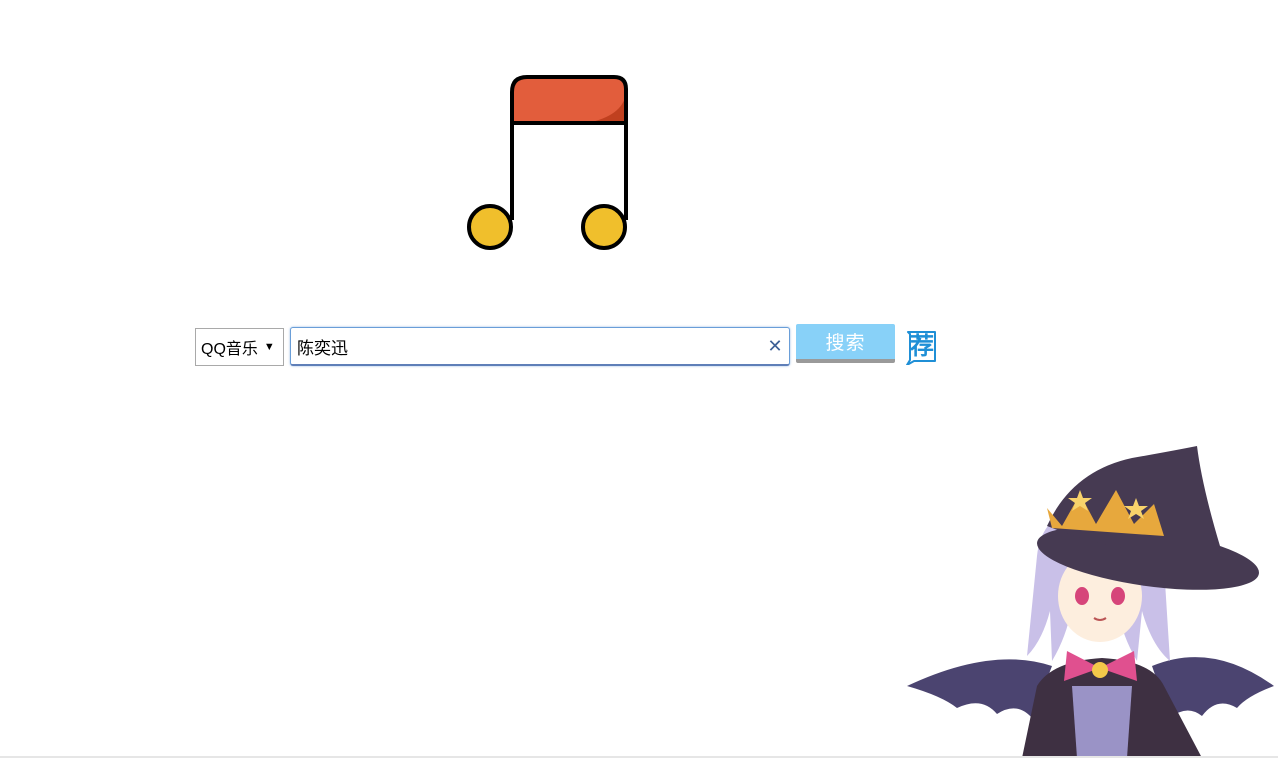 Image resolution: width=1278 pixels, height=763 pixels. I want to click on recommend-label: 荐, so click(922, 346).